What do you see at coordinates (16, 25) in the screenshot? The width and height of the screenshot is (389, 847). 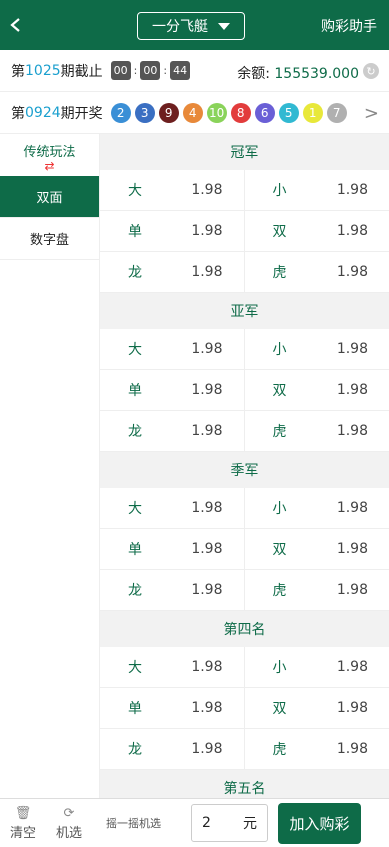 I see `back-icon` at bounding box center [16, 25].